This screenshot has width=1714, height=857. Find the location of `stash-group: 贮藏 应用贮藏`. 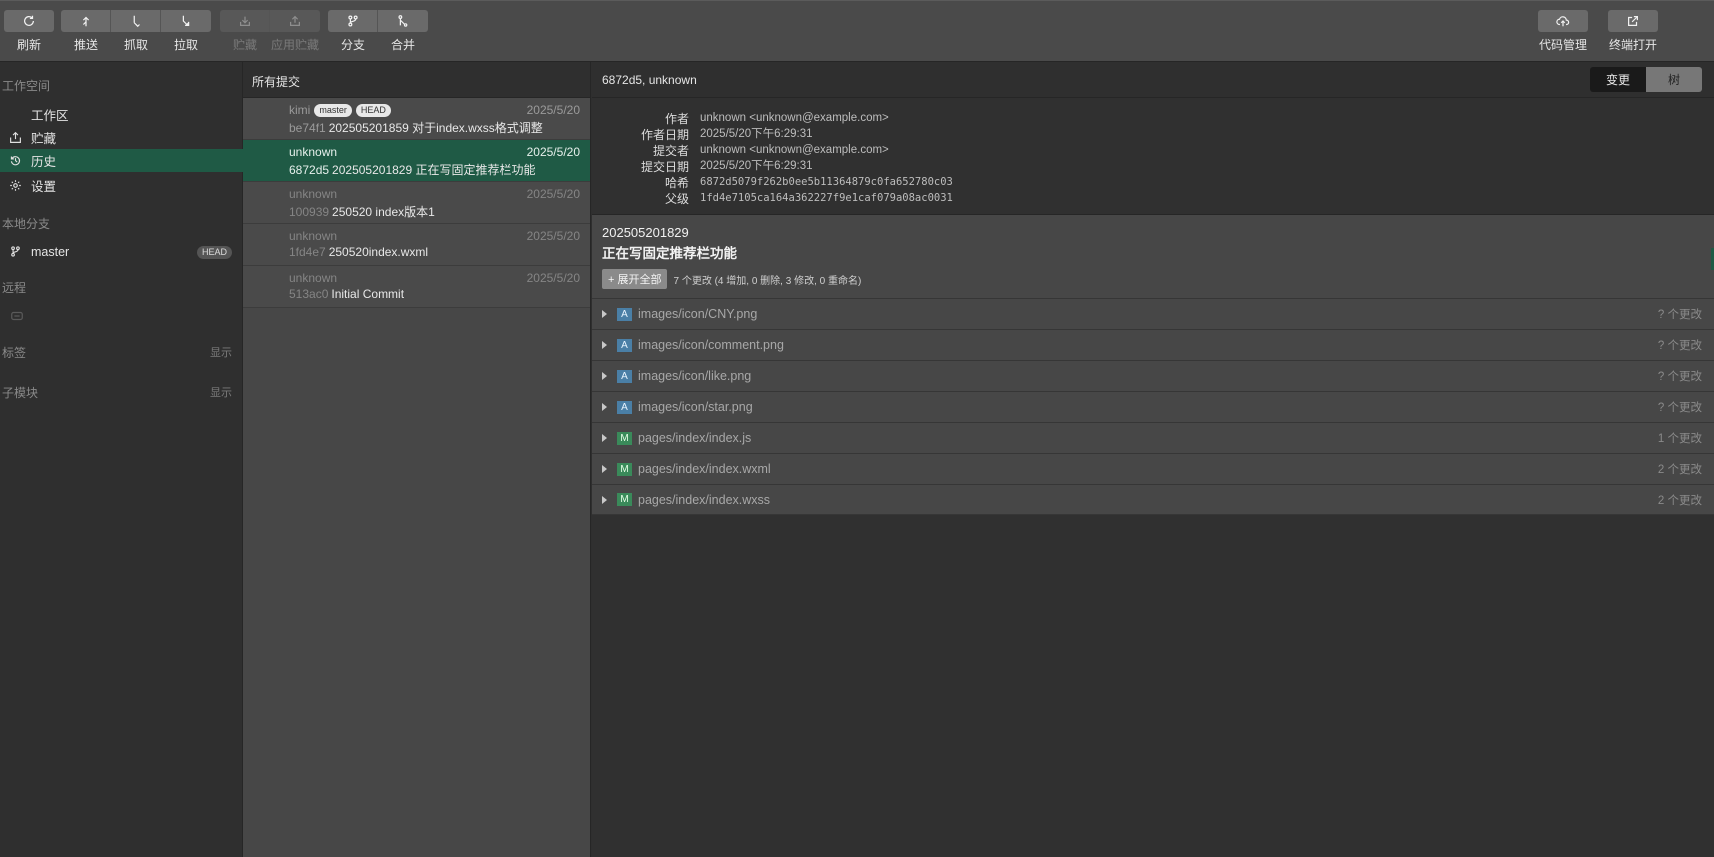

stash-group: 贮藏 应用贮藏 is located at coordinates (270, 31).